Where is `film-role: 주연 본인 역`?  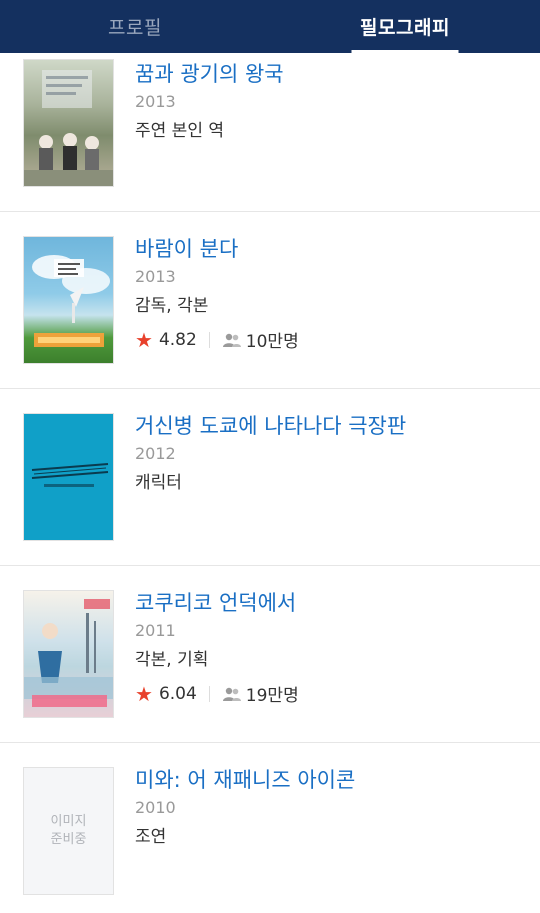
film-role: 주연 본인 역 is located at coordinates (180, 131).